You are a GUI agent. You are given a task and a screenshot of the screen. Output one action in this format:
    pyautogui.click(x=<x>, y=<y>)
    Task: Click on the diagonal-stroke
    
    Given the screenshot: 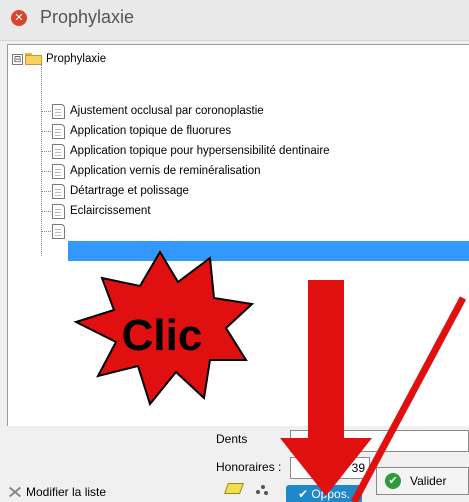 What is the action you would take?
    pyautogui.click(x=408, y=399)
    